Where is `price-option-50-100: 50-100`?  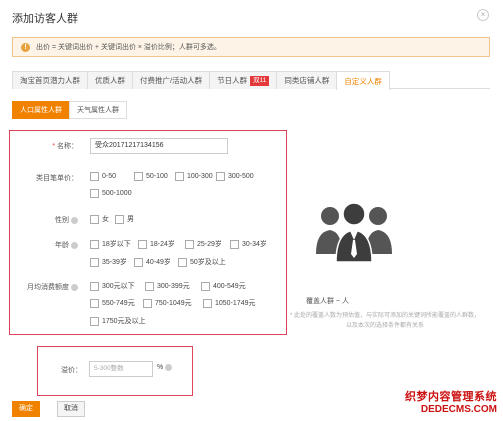
price-option-50-100: 50-100 is located at coordinates (151, 176).